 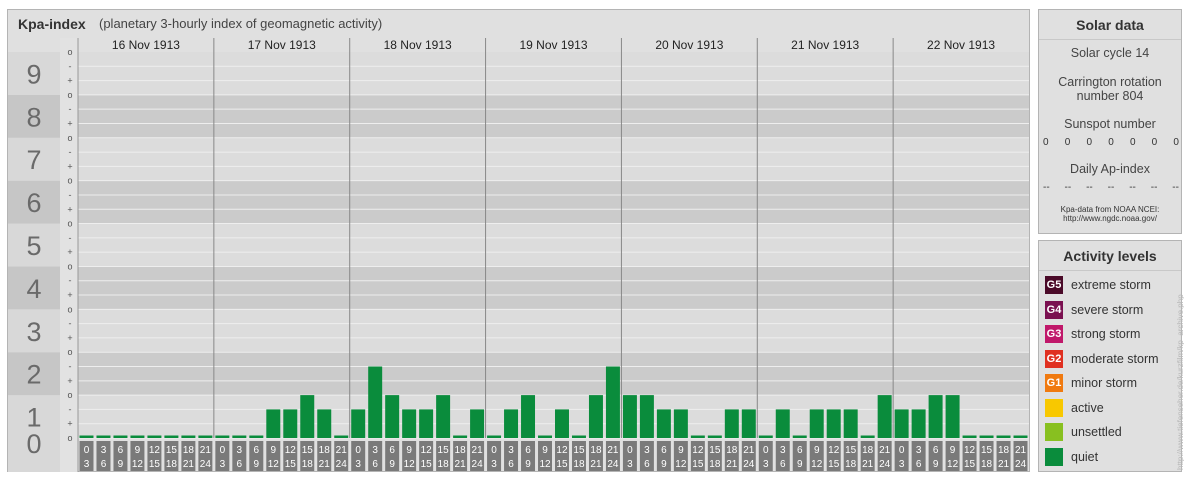 What do you see at coordinates (1110, 219) in the screenshot?
I see `data-source-link: http://www.ngdc.noaa.gov/` at bounding box center [1110, 219].